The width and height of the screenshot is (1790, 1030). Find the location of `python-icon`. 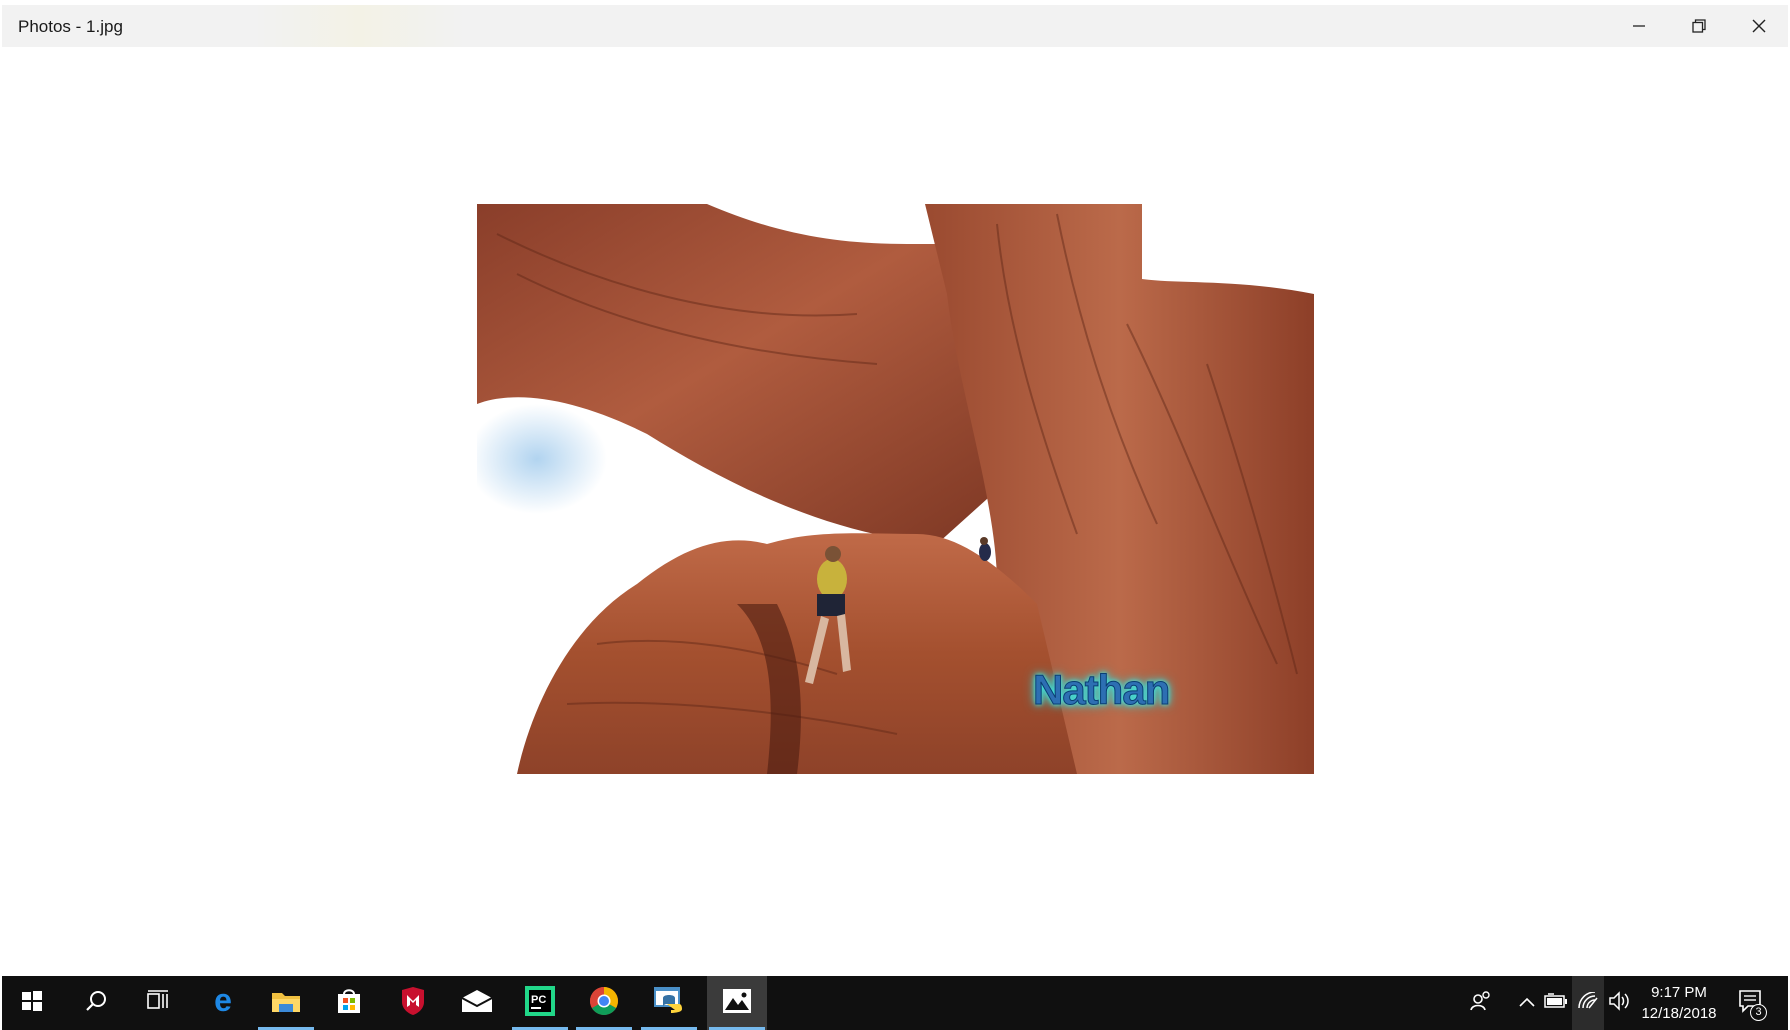

python-icon is located at coordinates (669, 1003).